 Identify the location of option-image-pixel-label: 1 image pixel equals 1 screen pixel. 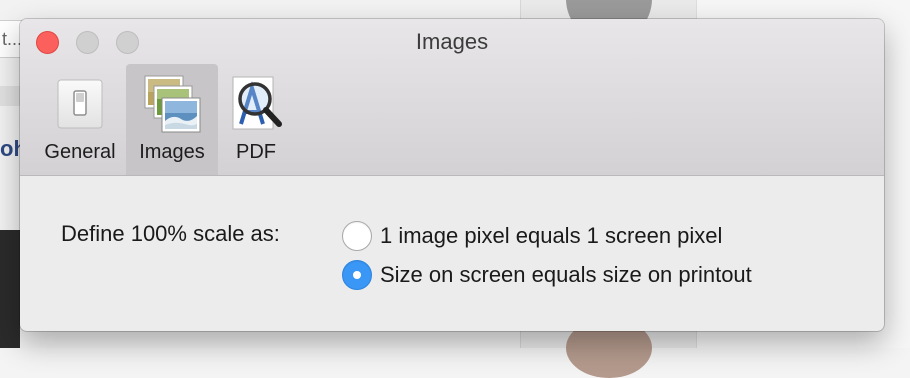
(551, 236).